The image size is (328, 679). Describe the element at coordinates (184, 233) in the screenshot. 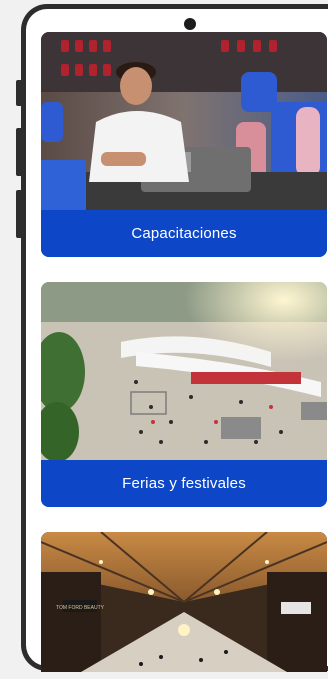

I see `card-label: Capacitaciones` at that location.